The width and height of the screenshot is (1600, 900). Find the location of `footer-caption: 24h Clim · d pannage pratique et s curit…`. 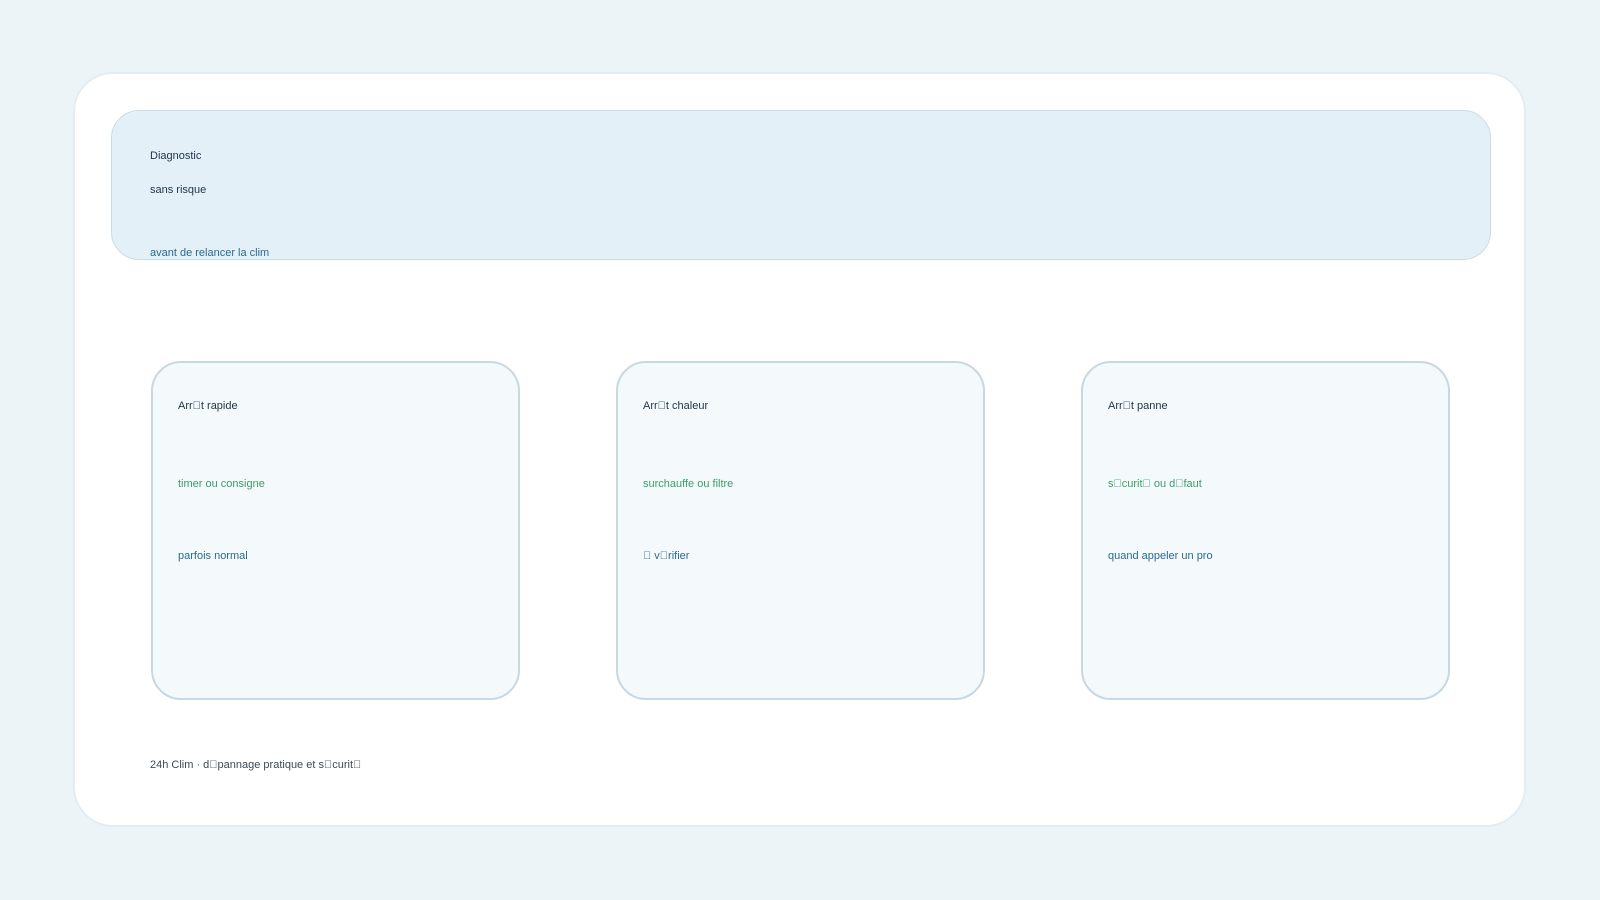

footer-caption: 24h Clim · d pannage pratique et s curit… is located at coordinates (256, 765).